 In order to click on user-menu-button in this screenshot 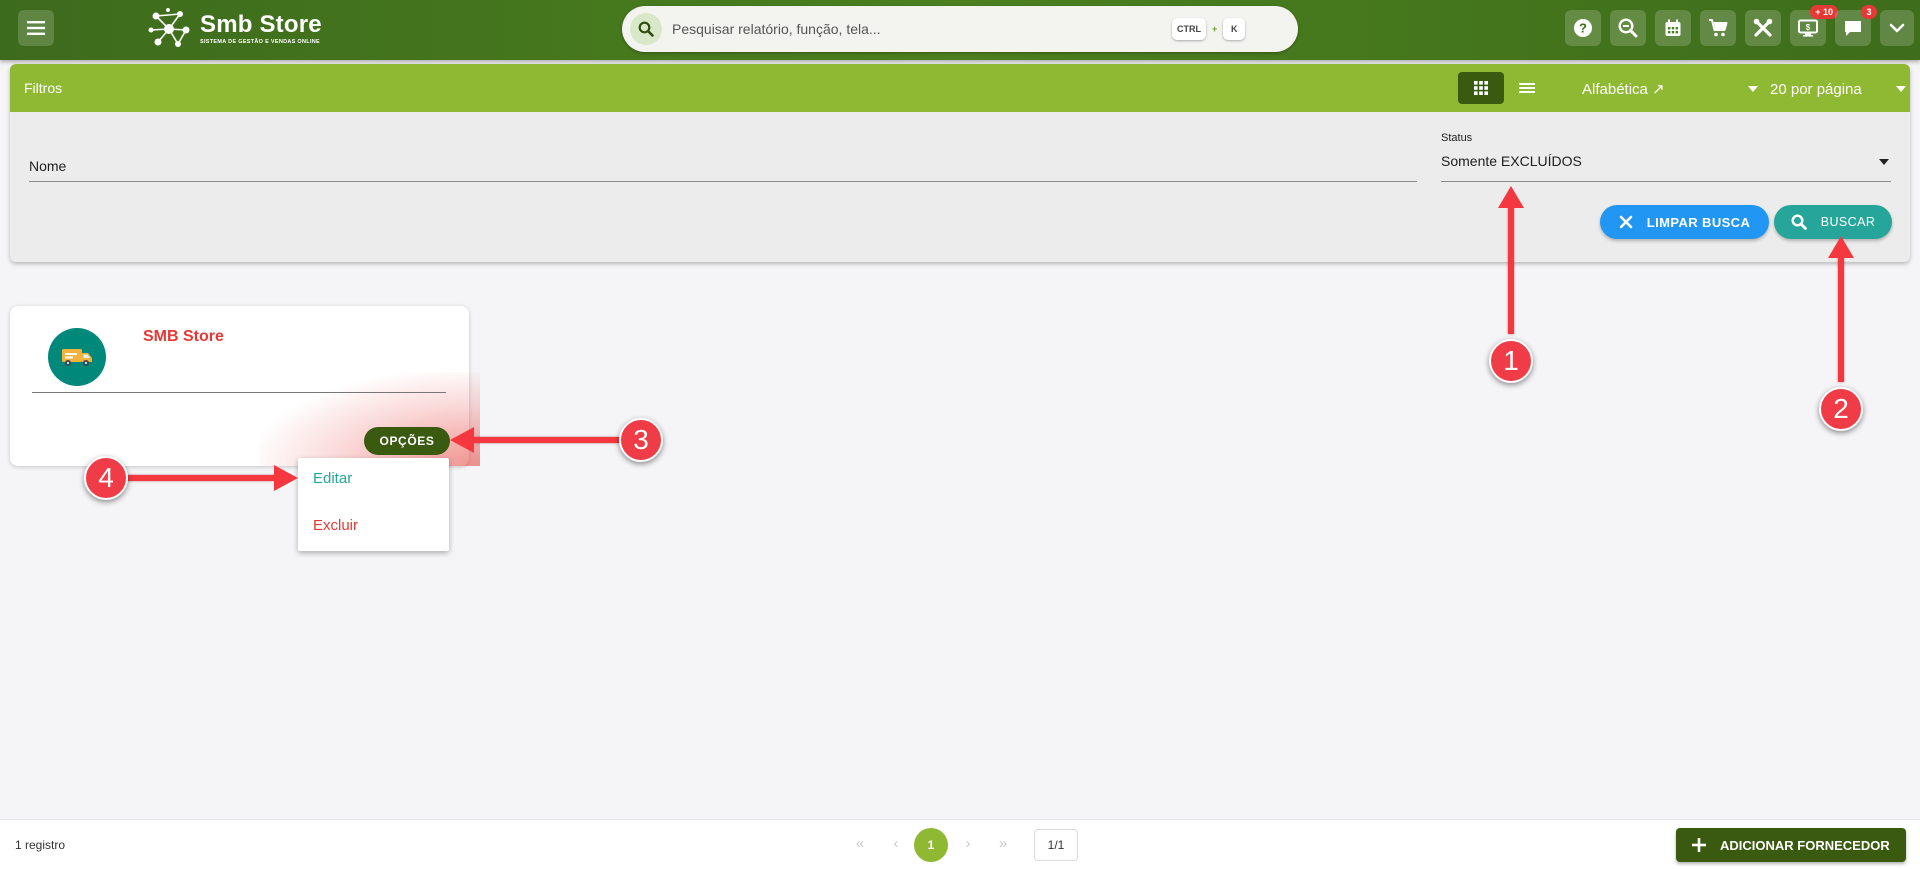, I will do `click(1897, 28)`.